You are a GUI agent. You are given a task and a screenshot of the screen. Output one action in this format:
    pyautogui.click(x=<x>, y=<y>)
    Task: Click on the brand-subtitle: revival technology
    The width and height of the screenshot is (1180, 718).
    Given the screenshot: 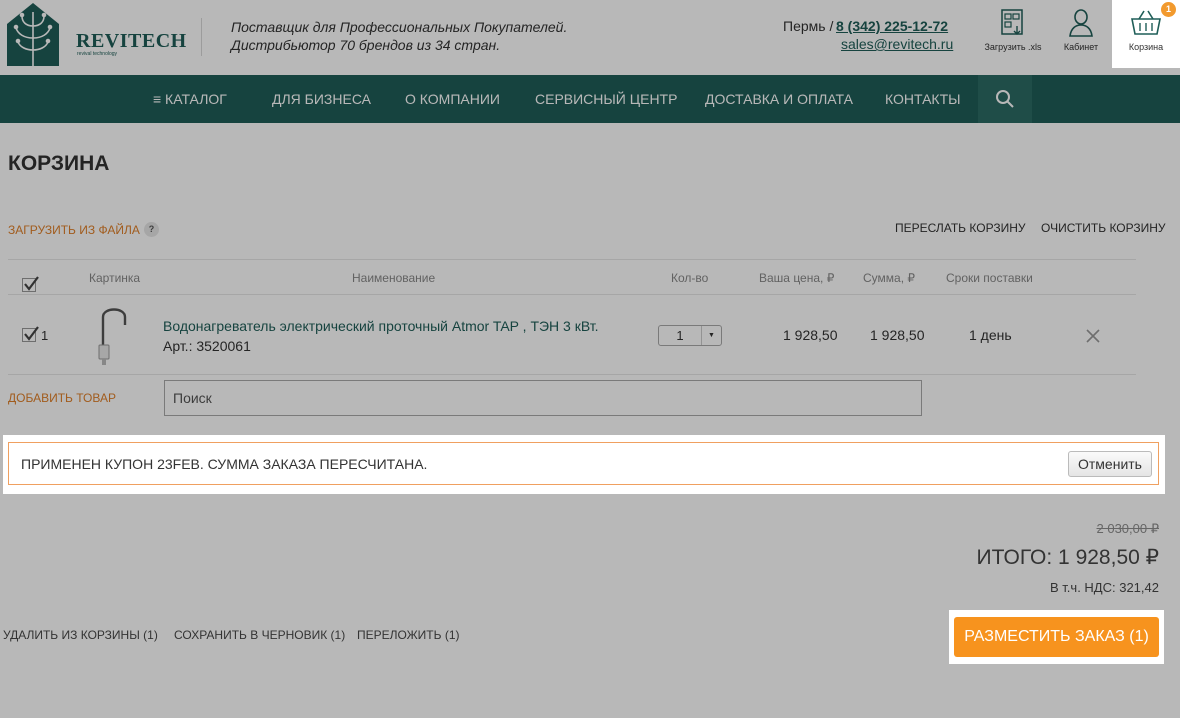 What is the action you would take?
    pyautogui.click(x=97, y=54)
    